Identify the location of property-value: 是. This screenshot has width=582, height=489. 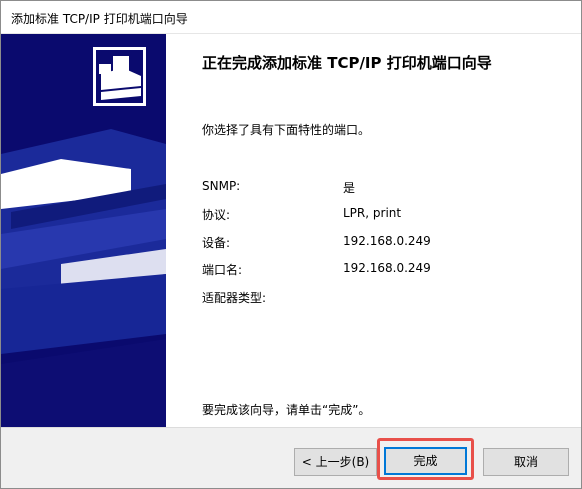
(349, 188).